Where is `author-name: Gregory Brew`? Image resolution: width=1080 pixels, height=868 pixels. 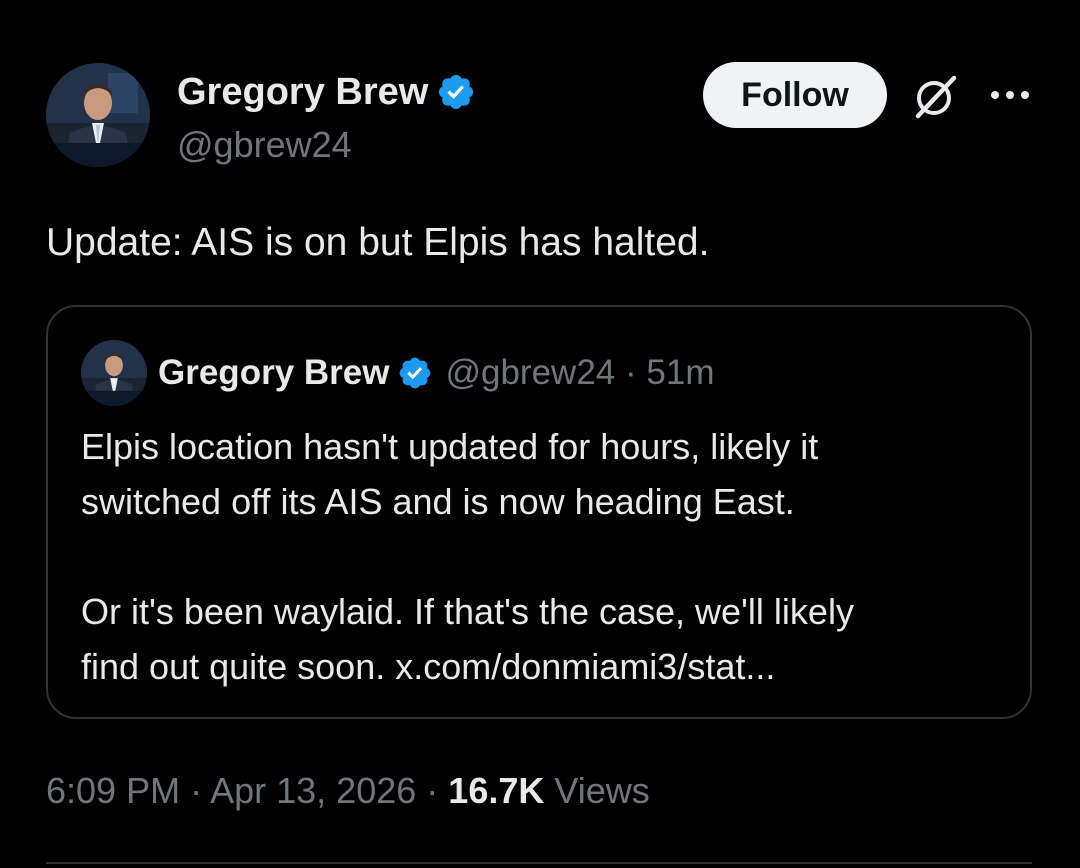 author-name: Gregory Brew is located at coordinates (326, 92).